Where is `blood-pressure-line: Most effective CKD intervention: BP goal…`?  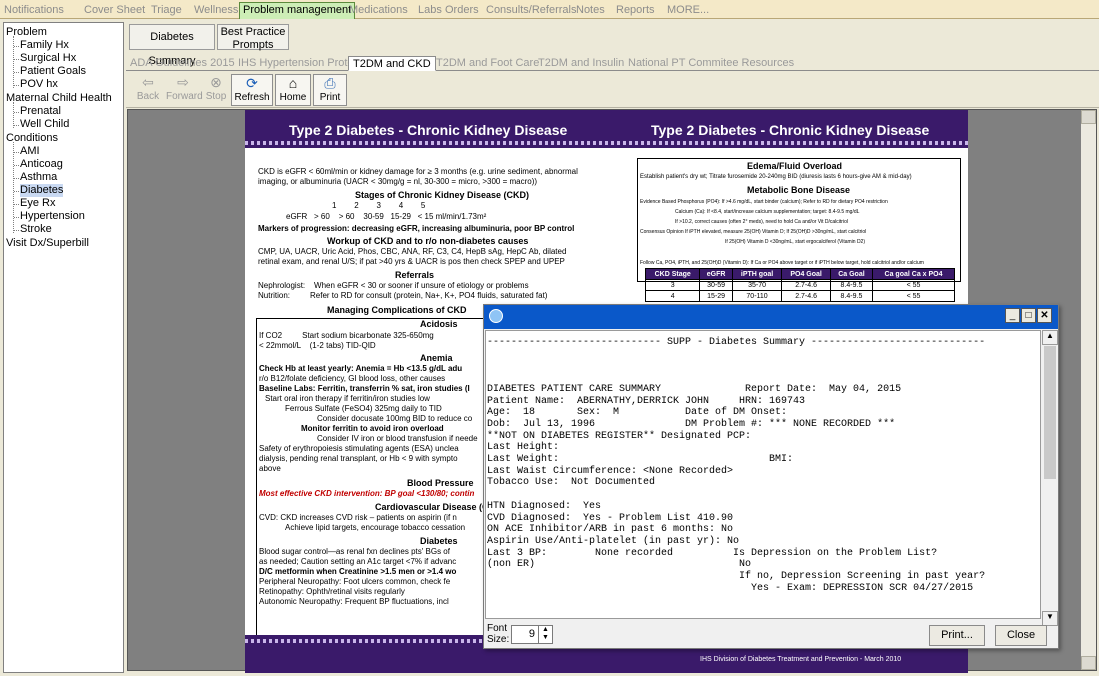
blood-pressure-line: Most effective CKD intervention: BP goal… is located at coordinates (367, 493).